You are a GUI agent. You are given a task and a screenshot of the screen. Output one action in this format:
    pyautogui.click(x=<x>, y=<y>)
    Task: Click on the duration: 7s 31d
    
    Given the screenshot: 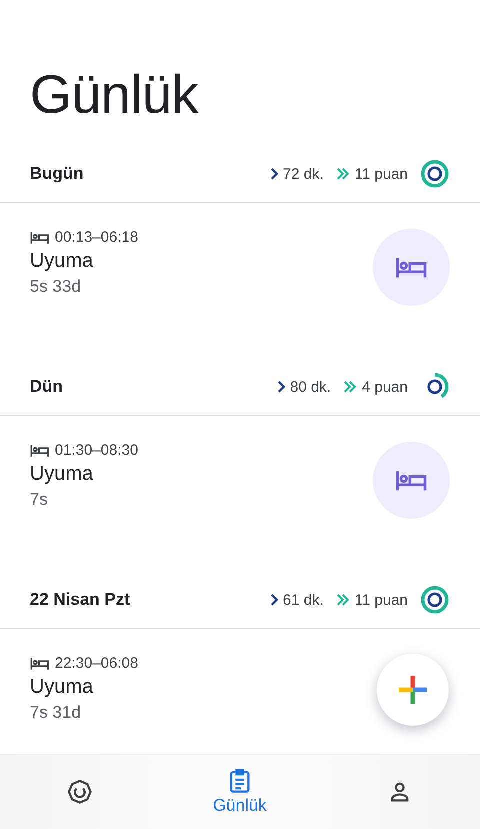 What is the action you would take?
    pyautogui.click(x=56, y=713)
    